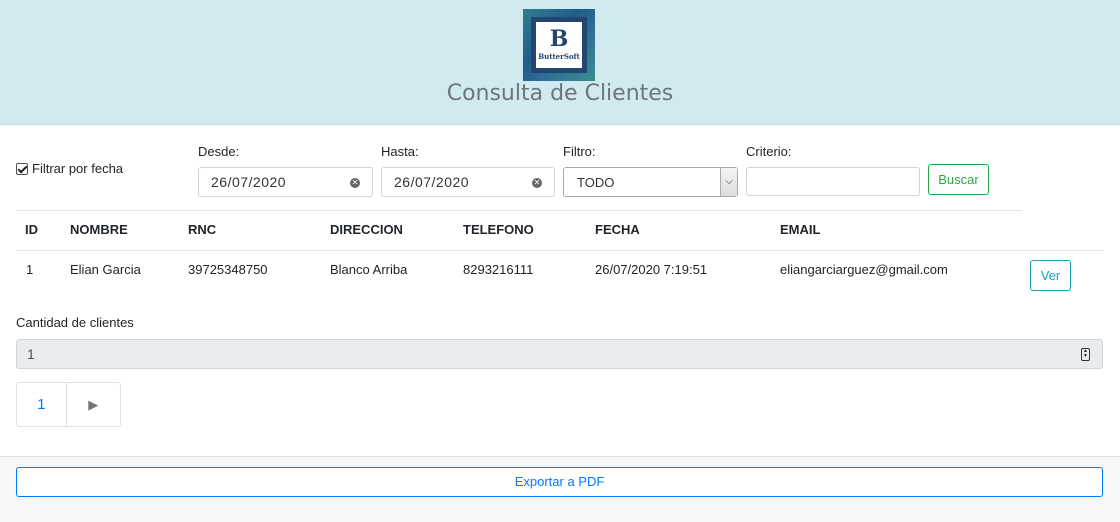 This screenshot has width=1120, height=522. I want to click on cantidad-clientes-field: 1 ▲ ▼, so click(559, 354).